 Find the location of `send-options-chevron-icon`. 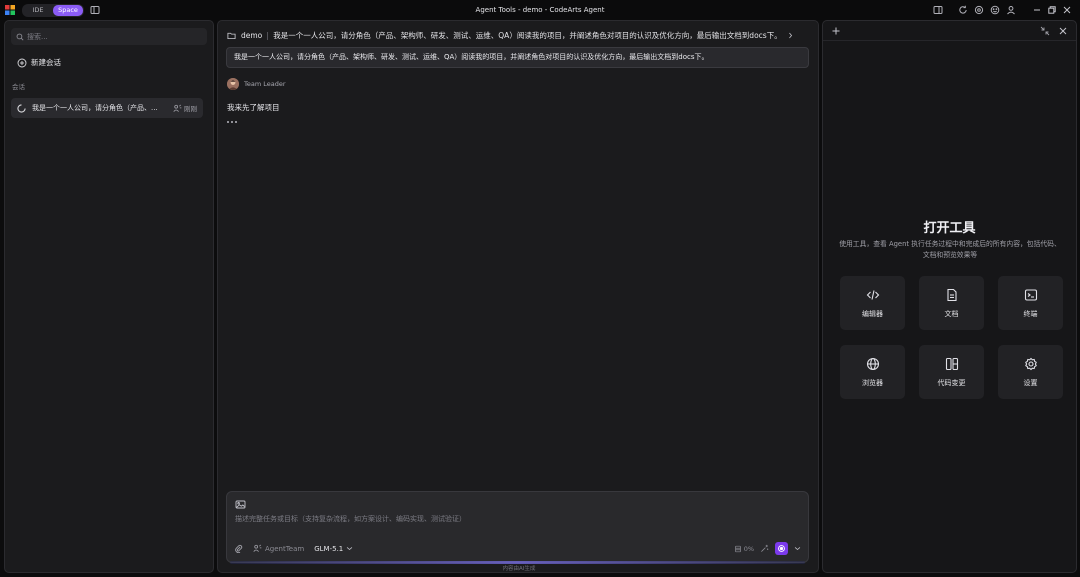

send-options-chevron-icon is located at coordinates (797, 548).